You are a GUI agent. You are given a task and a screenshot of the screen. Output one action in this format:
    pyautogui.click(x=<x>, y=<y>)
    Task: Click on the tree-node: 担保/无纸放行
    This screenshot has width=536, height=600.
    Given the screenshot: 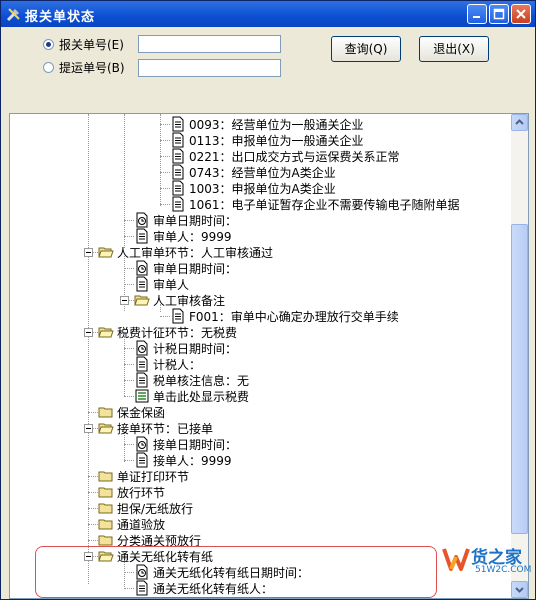 What is the action you would take?
    pyautogui.click(x=145, y=508)
    